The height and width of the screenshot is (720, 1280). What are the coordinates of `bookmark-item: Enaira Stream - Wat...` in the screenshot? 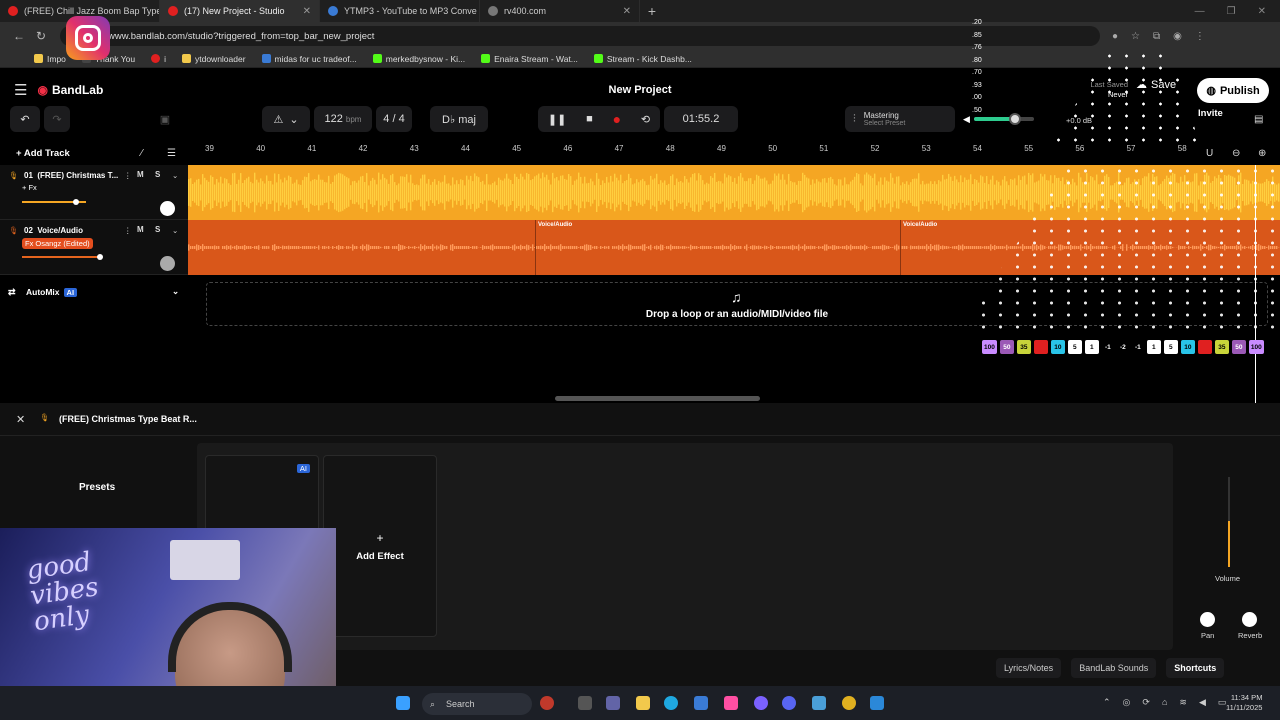 It's located at (529, 59).